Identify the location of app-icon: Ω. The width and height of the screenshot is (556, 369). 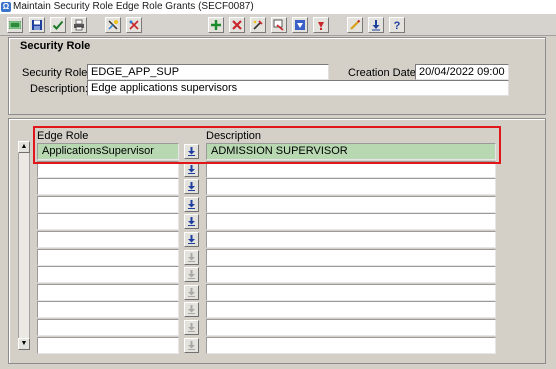
(6, 7).